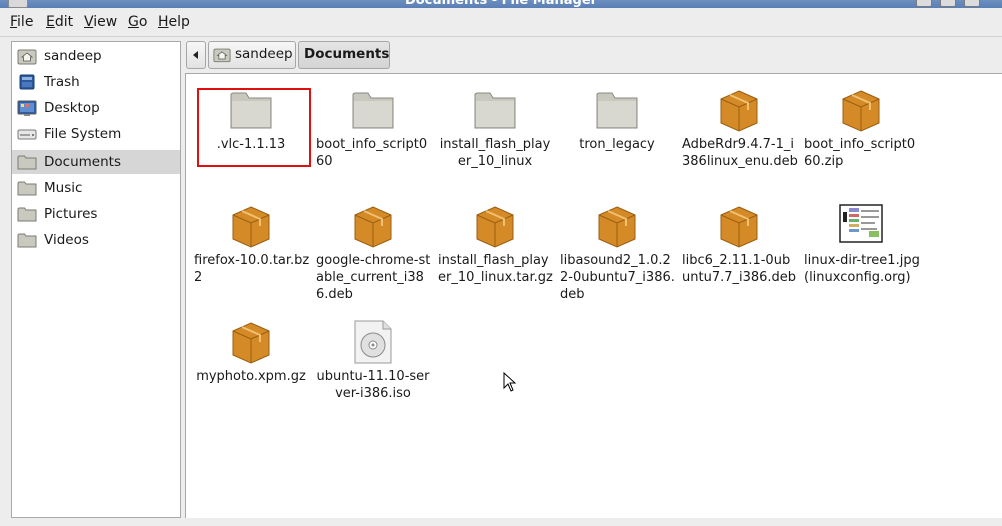 This screenshot has width=1002, height=526. I want to click on sidebar-item-desktop: Desktop, so click(96, 108).